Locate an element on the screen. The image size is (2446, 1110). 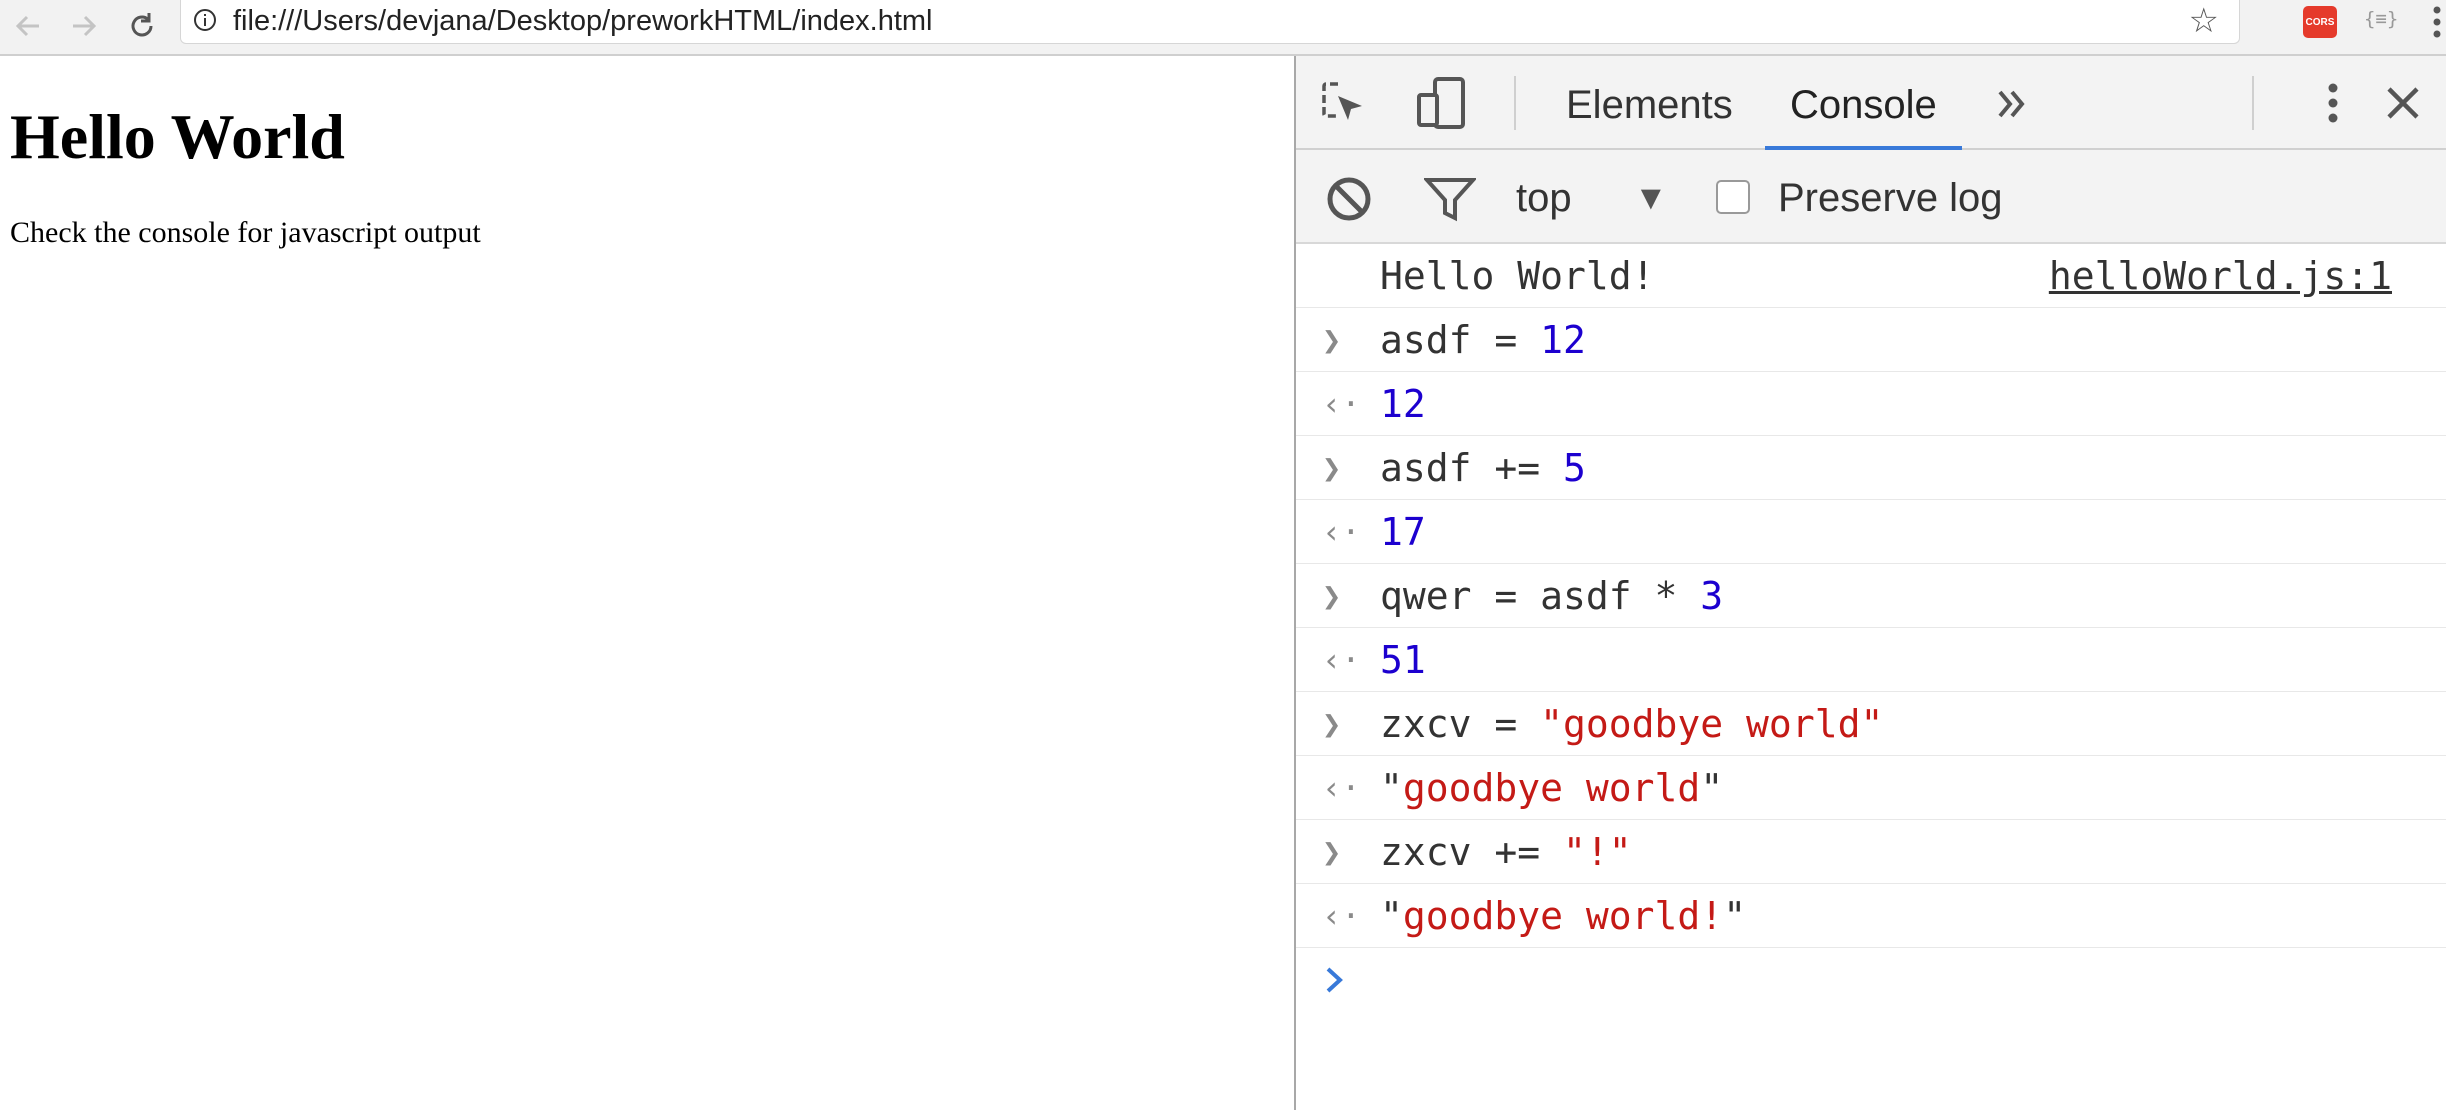
forward-button is located at coordinates (84, 26).